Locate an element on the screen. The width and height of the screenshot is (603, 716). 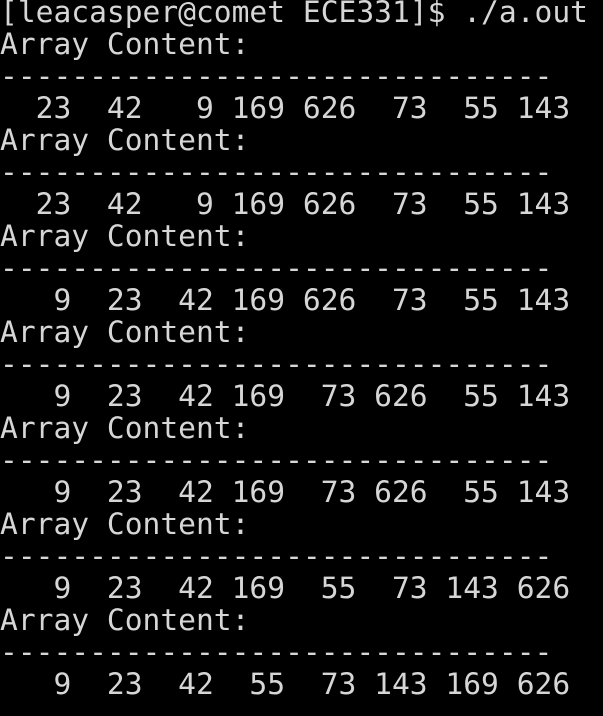
output-array-values: 9 23 42 169 626 73 55 143 is located at coordinates (285, 300).